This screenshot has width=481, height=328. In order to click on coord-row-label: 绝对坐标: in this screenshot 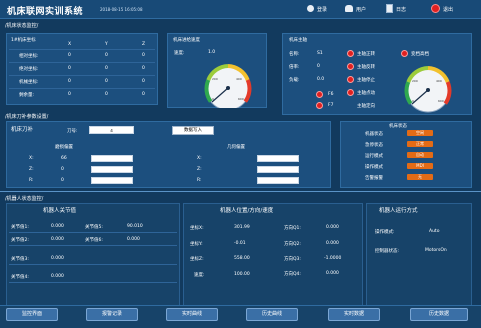, I will do `click(29, 69)`.